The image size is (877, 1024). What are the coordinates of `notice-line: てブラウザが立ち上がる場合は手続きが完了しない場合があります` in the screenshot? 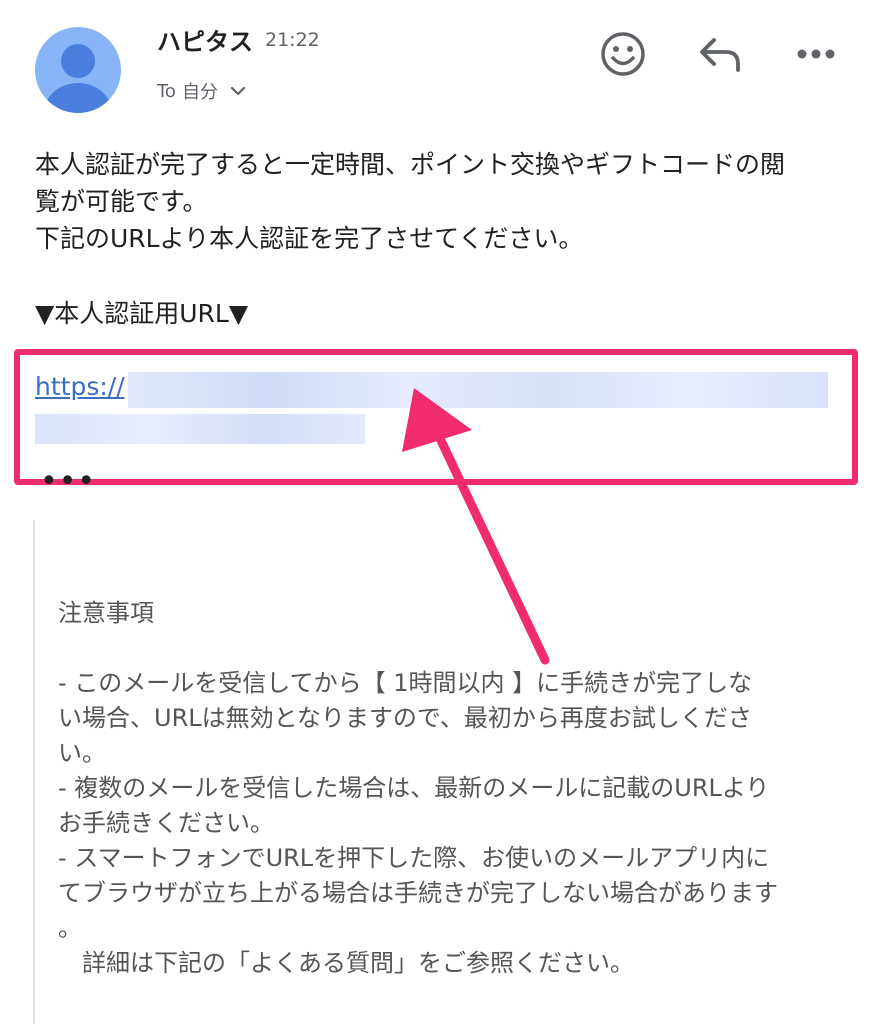 It's located at (418, 893).